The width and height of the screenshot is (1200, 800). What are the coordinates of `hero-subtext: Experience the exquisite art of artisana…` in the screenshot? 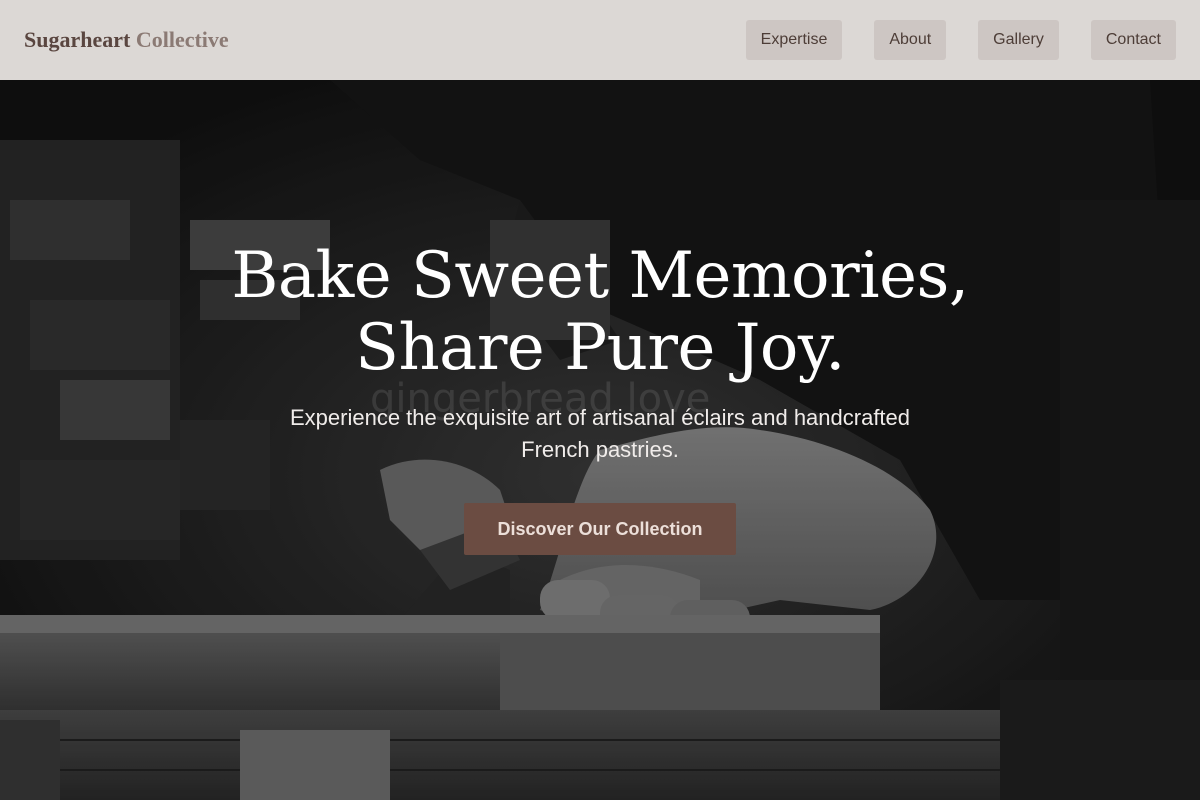 It's located at (600, 433).